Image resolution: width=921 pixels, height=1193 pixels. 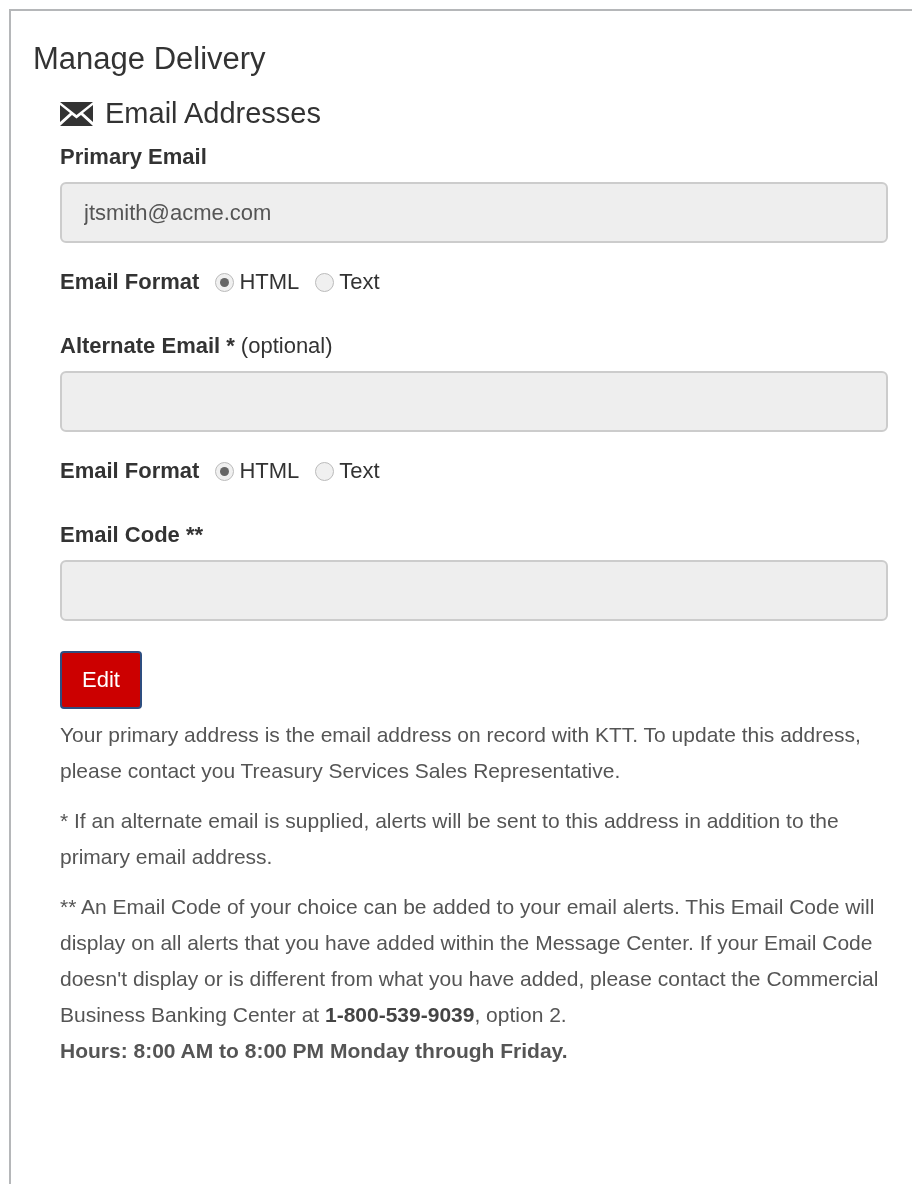 What do you see at coordinates (76, 113) in the screenshot?
I see `envelope-icon` at bounding box center [76, 113].